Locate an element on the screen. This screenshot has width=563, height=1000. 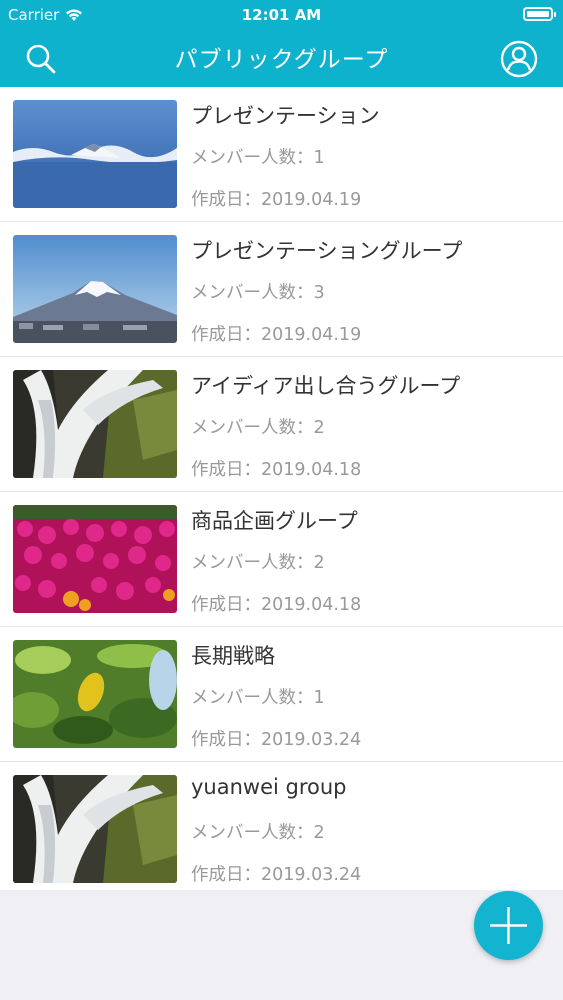
group-row: プレゼンテーショングループ メンバー人数：3 作成日：2019.04.19 is located at coordinates (281, 289).